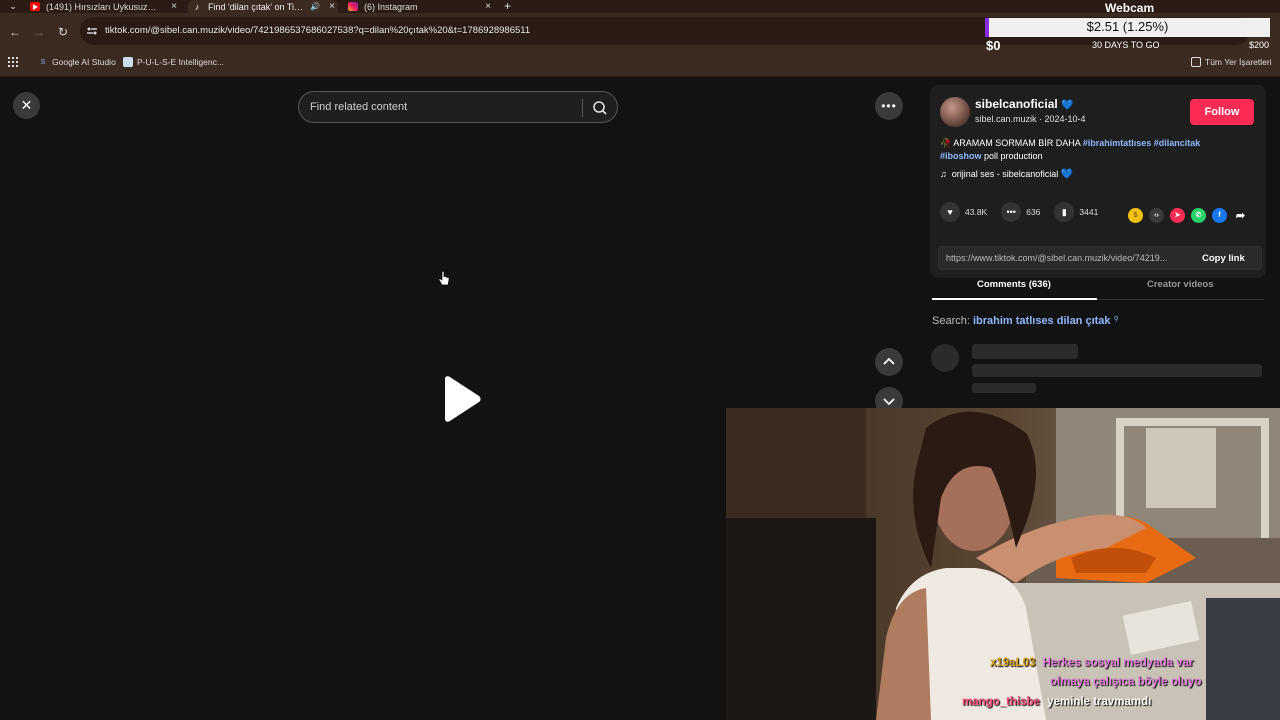 Image resolution: width=1280 pixels, height=720 pixels. What do you see at coordinates (1240, 215) in the screenshot?
I see `share-arrow-icon: ➦` at bounding box center [1240, 215].